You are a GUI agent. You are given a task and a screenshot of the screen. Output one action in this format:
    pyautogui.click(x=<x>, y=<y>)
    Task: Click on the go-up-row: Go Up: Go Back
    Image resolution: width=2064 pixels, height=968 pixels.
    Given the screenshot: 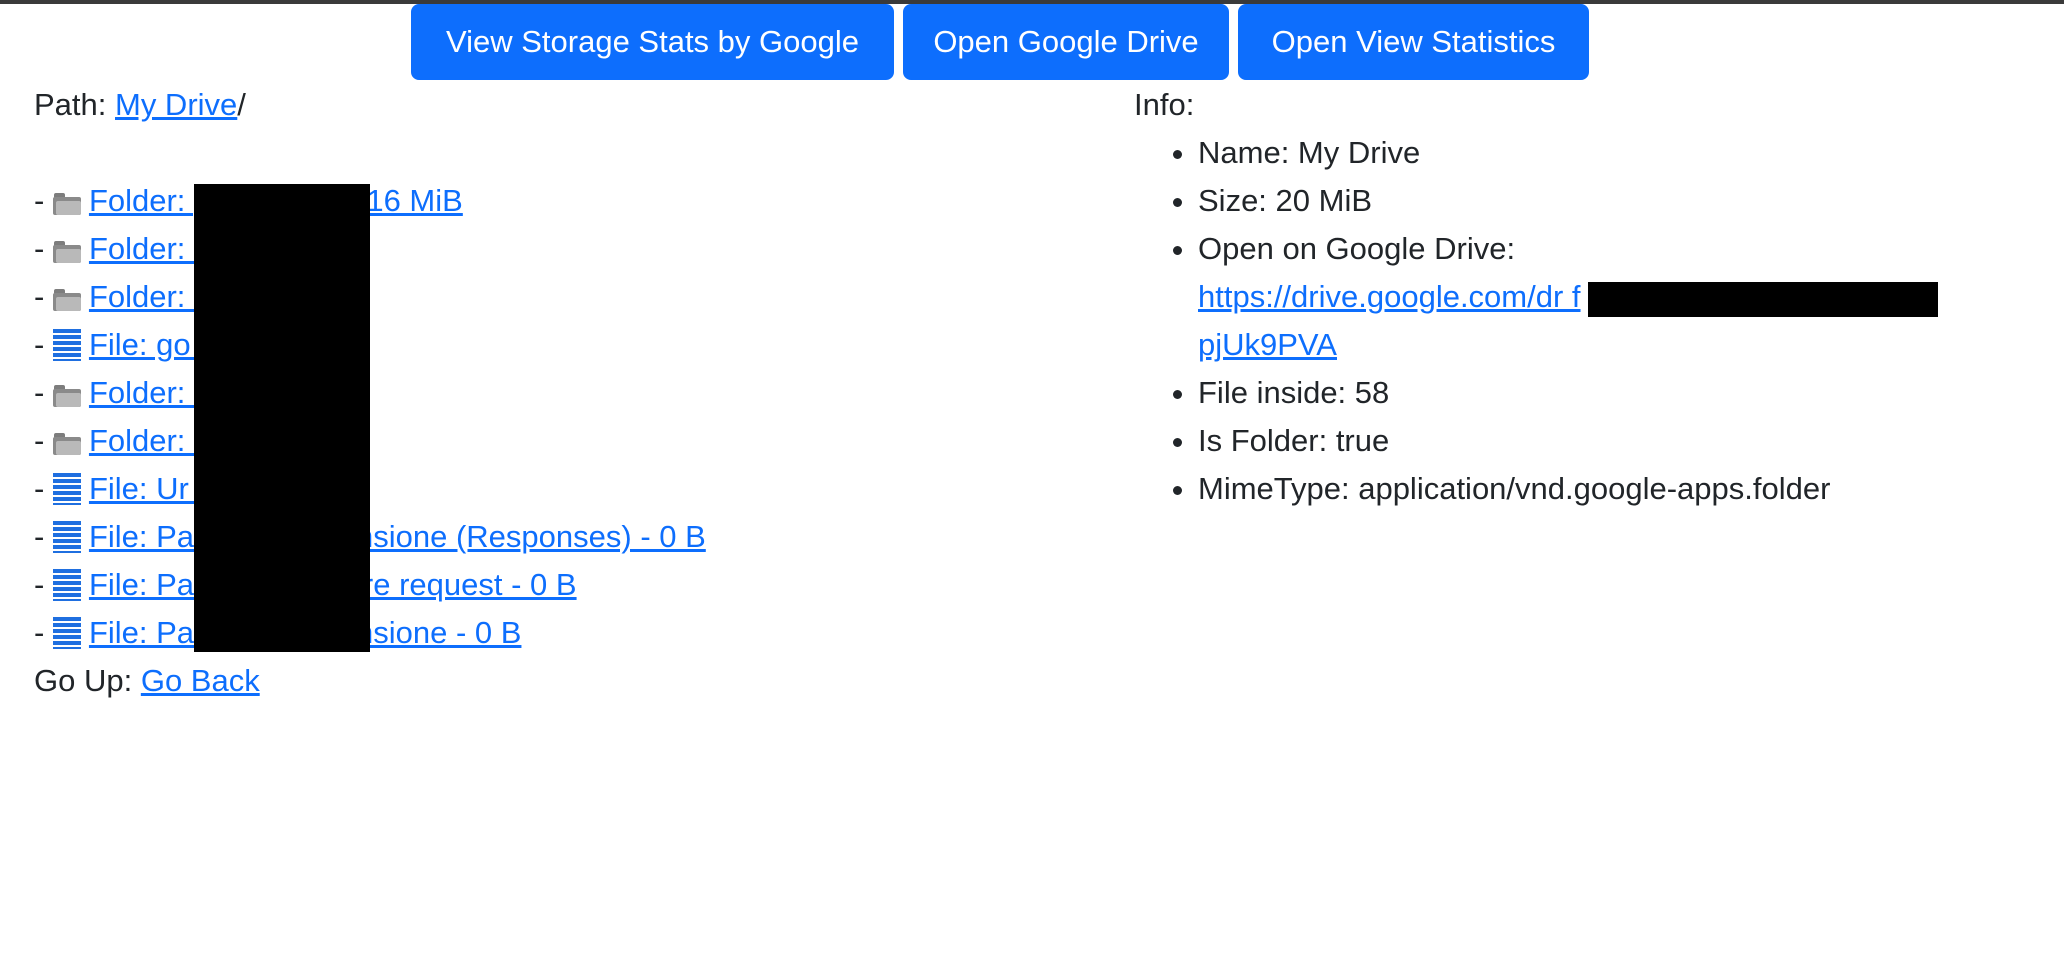 What is the action you would take?
    pyautogui.click(x=569, y=681)
    